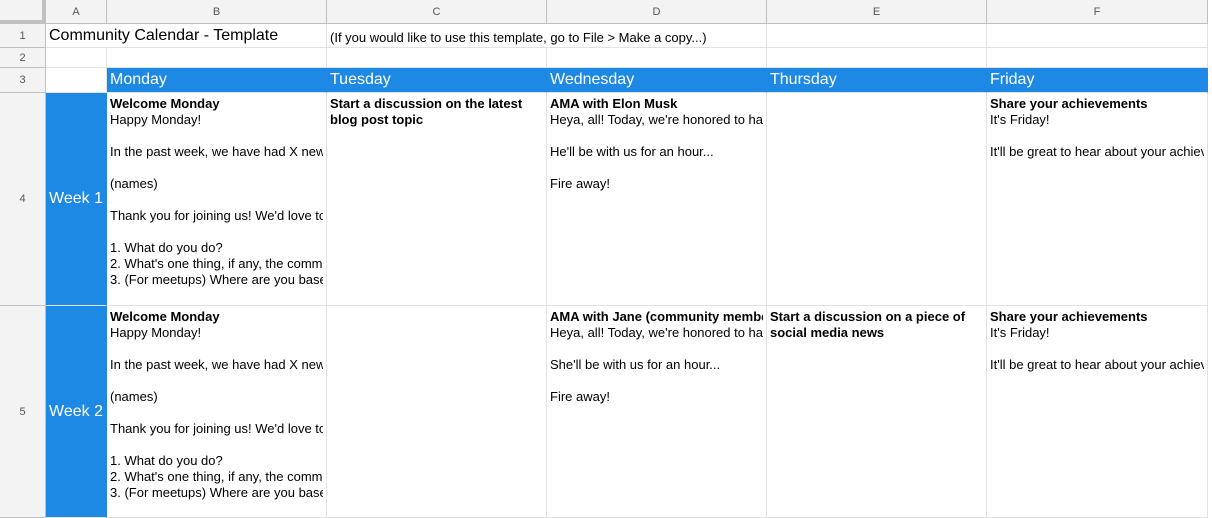  Describe the element at coordinates (76, 12) in the screenshot. I see `column-header-a: A` at that location.